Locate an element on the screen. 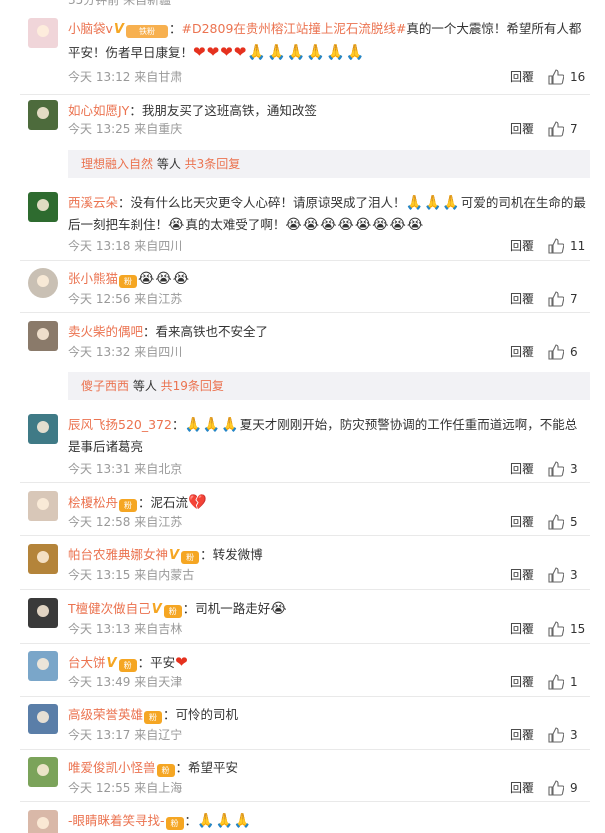  comment-item: 唯爱俊凯小怪兽粉：希望平安 今天 12:55 来自上海 回覆 9 is located at coordinates (305, 779).